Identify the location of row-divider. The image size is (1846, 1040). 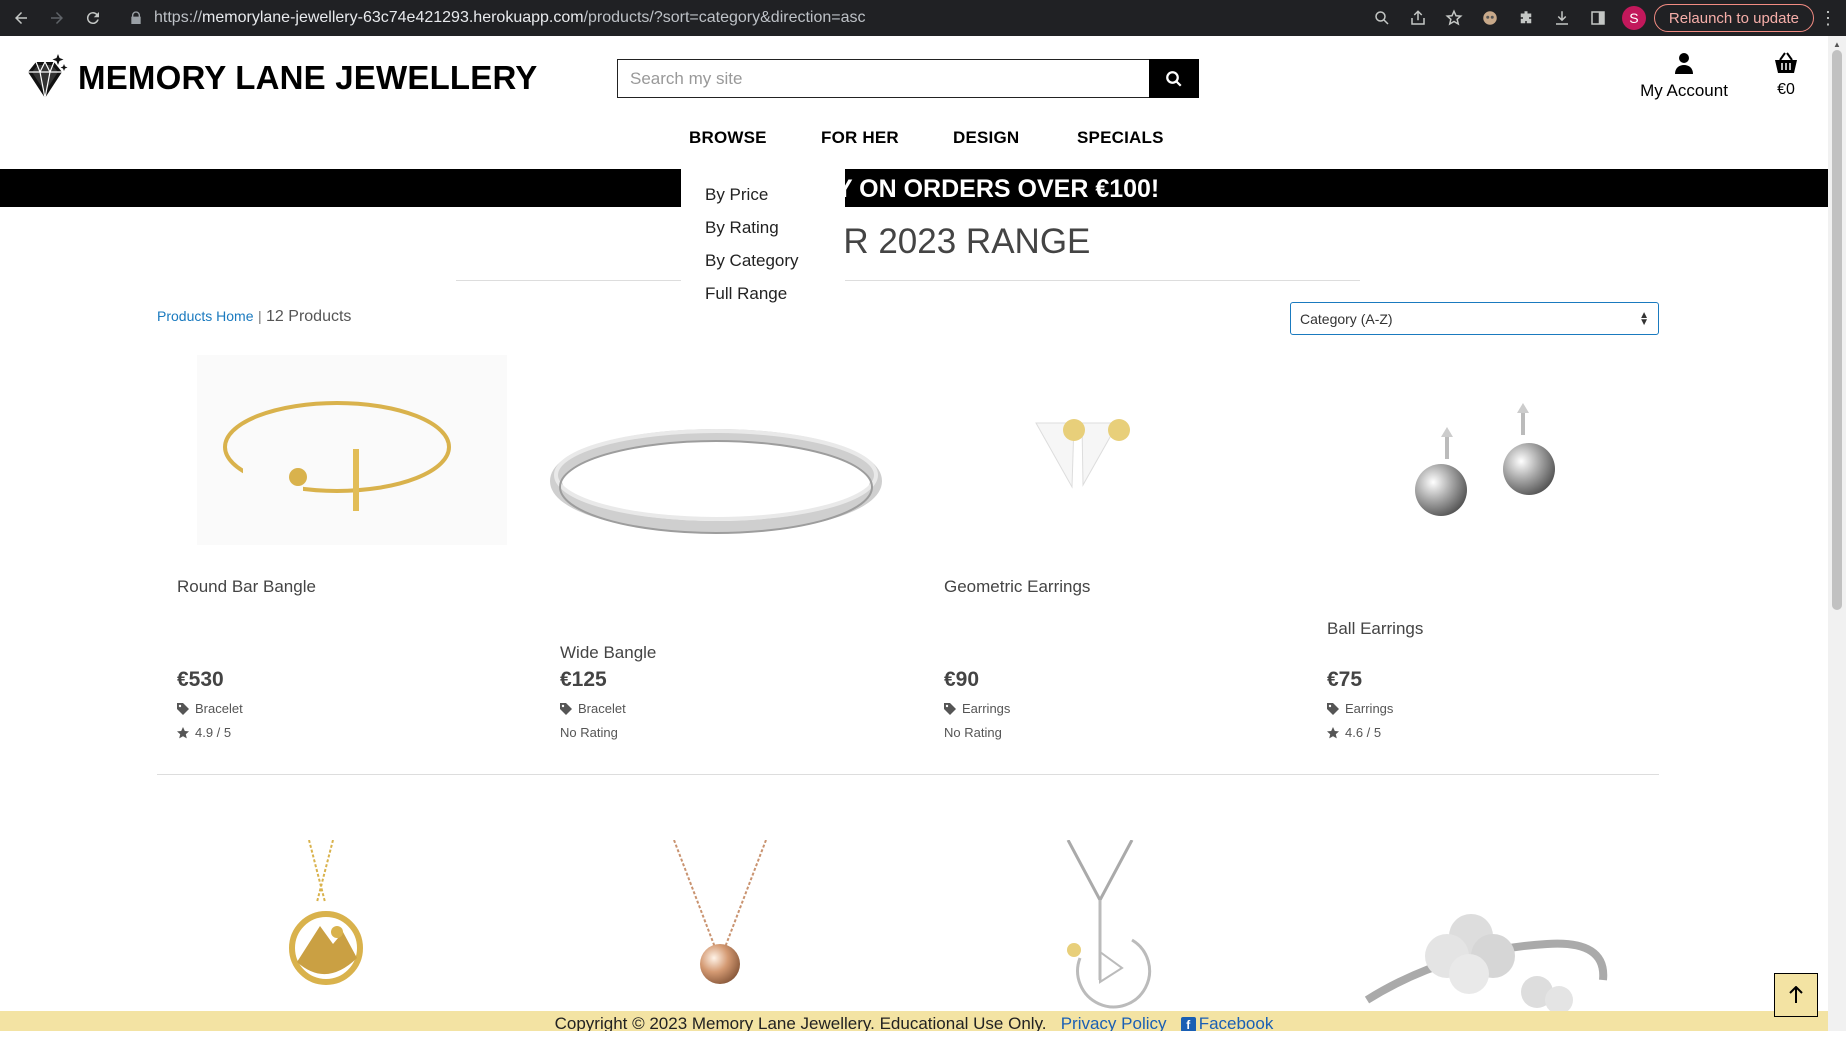
(908, 774).